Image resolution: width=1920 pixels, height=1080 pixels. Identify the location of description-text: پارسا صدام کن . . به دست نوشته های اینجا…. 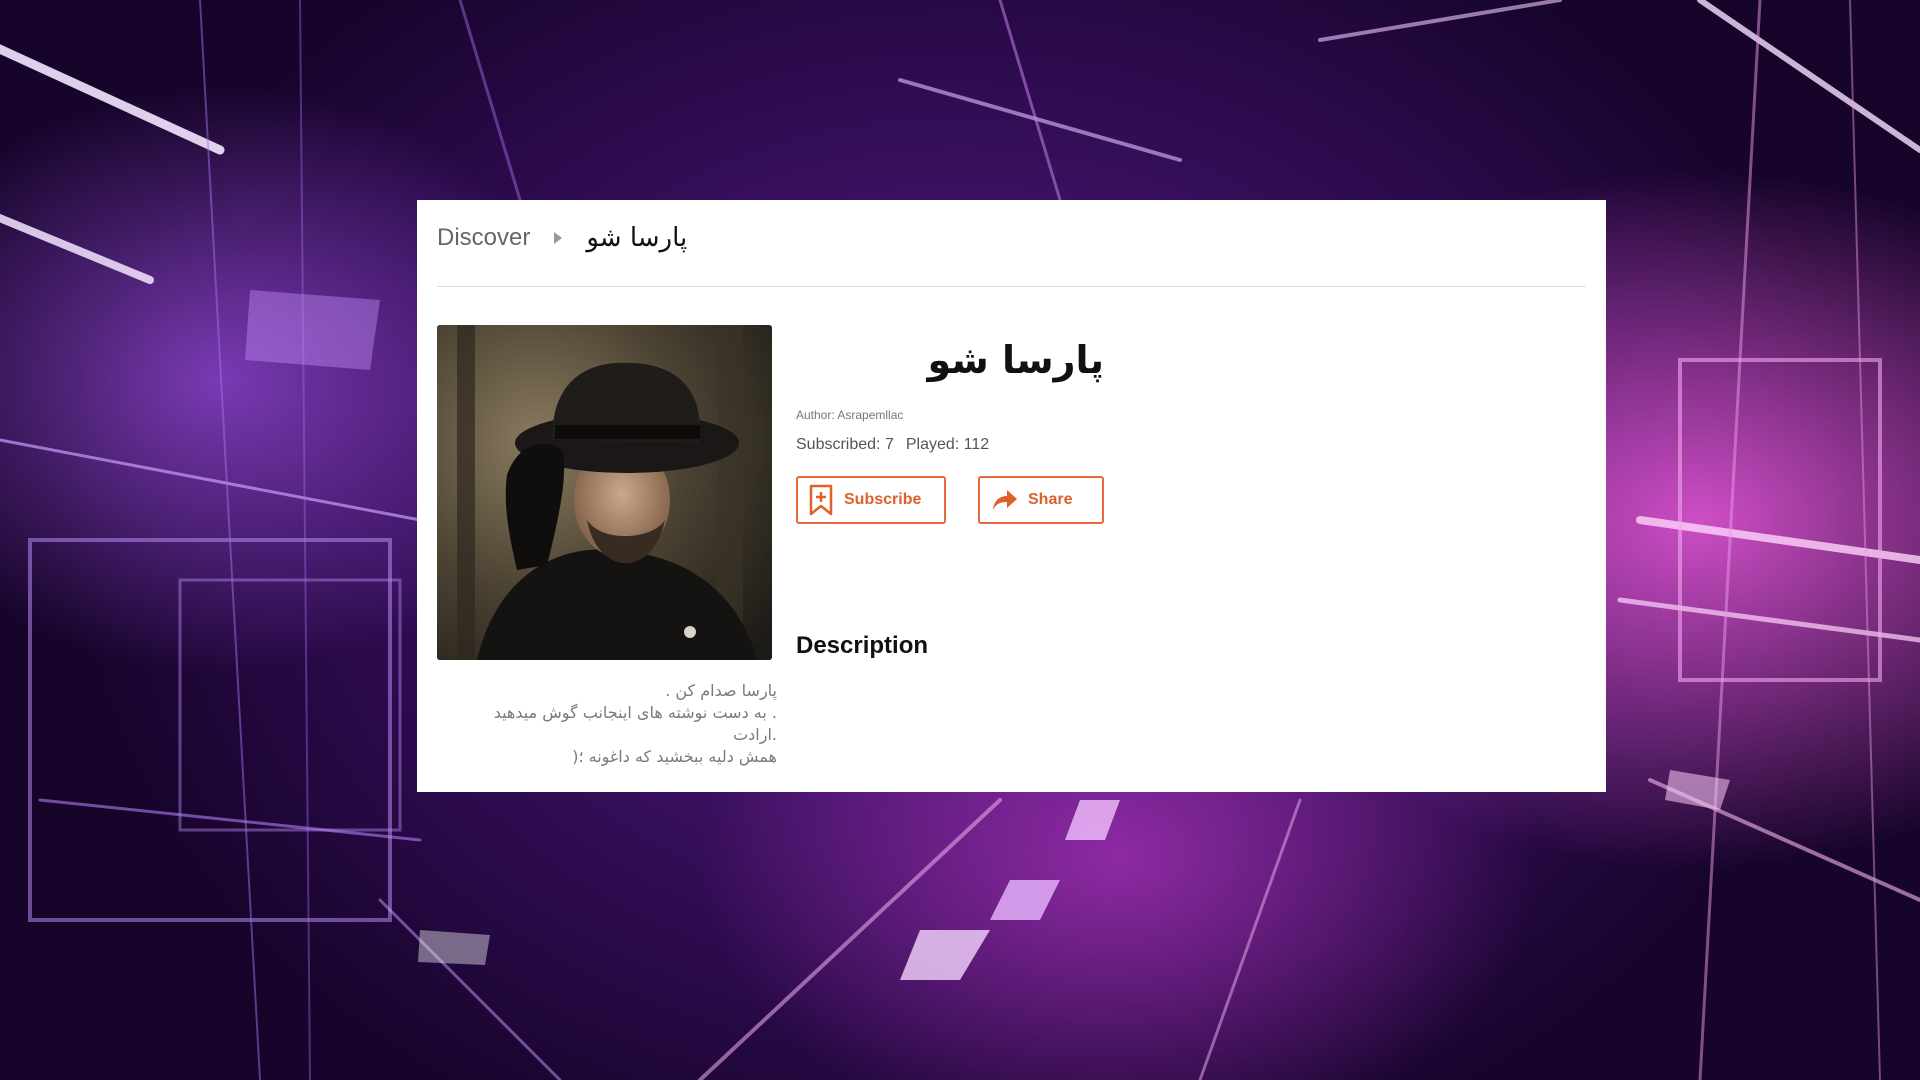
(607, 724).